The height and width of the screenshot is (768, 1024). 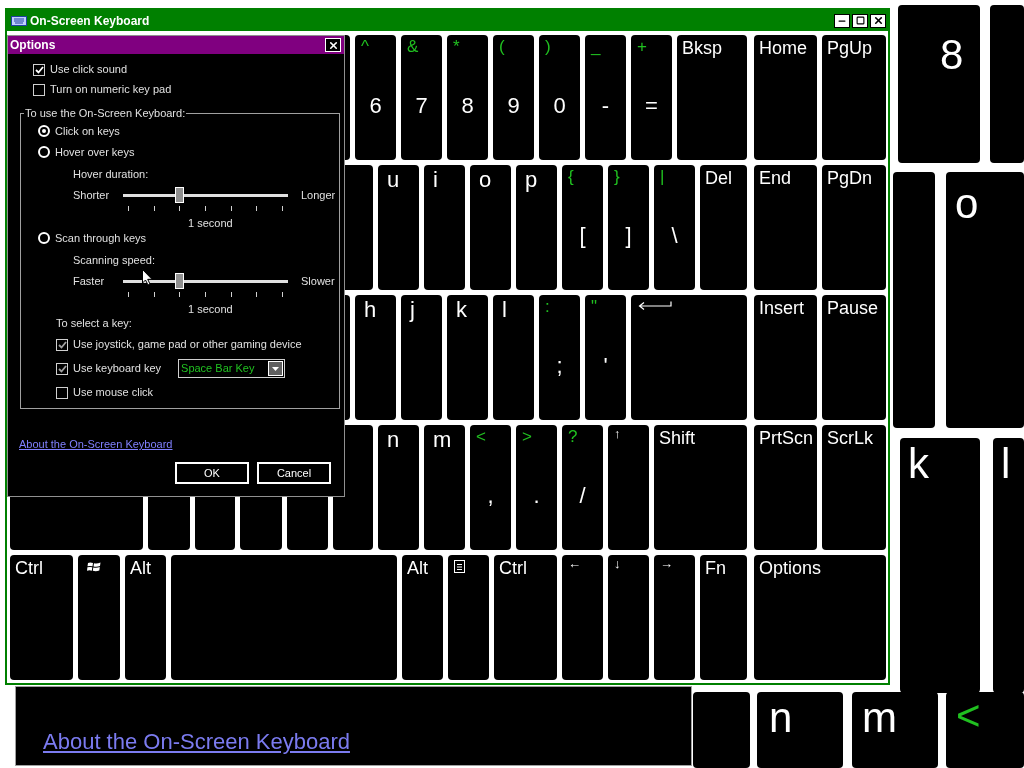 I want to click on dialog-button: Cancel, so click(x=294, y=473).